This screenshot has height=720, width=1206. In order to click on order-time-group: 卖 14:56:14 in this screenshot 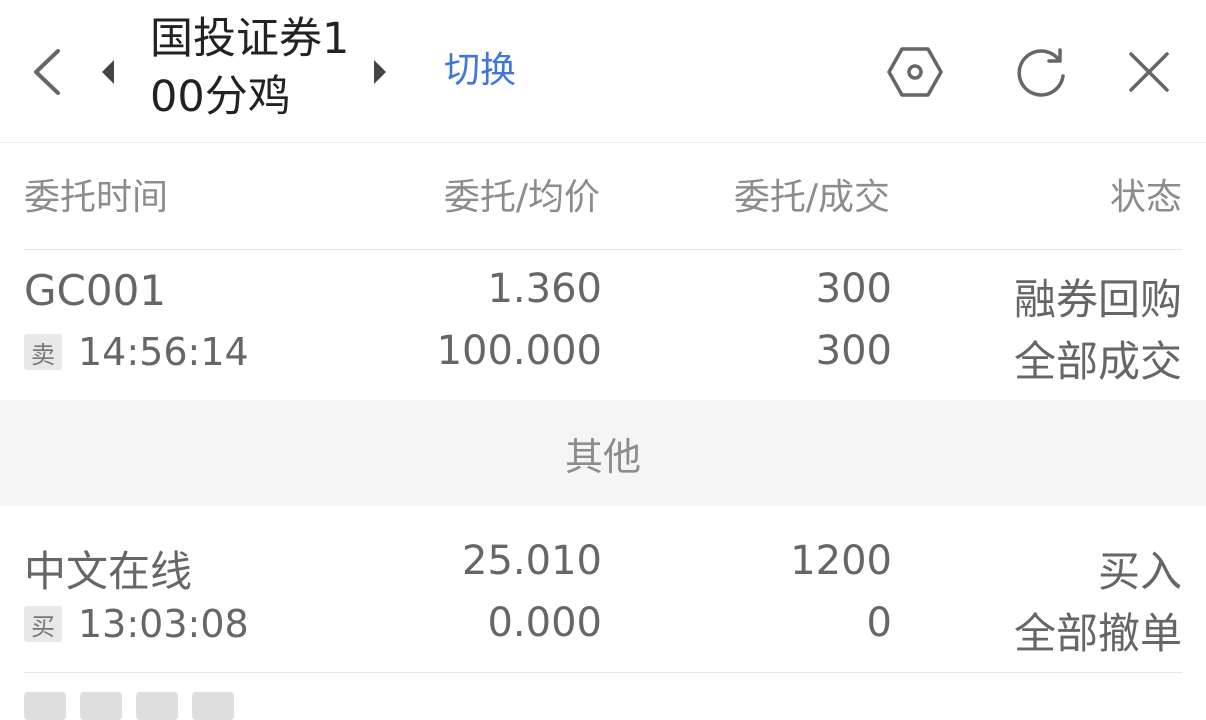, I will do `click(136, 352)`.